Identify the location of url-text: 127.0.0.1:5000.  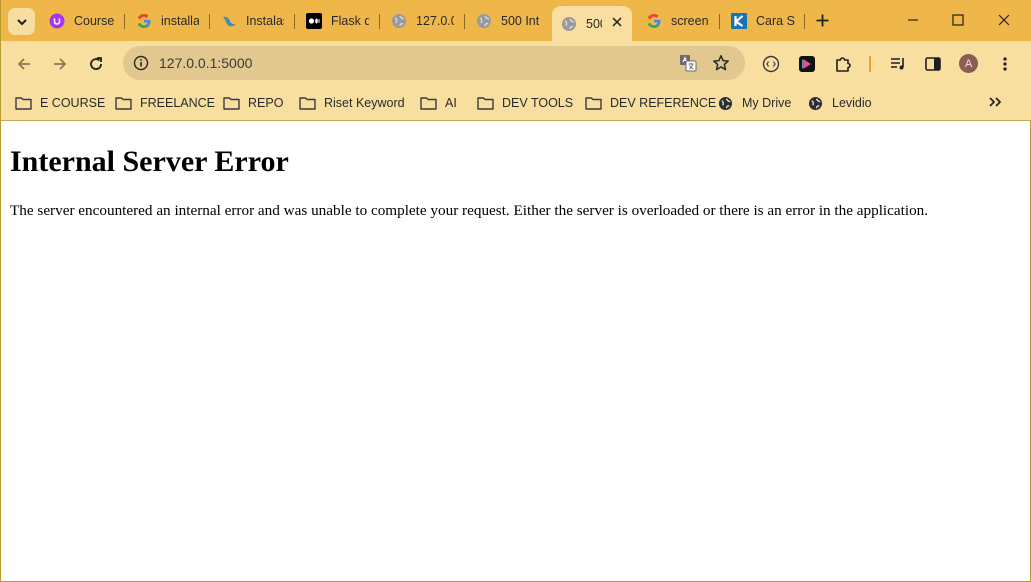
(205, 63).